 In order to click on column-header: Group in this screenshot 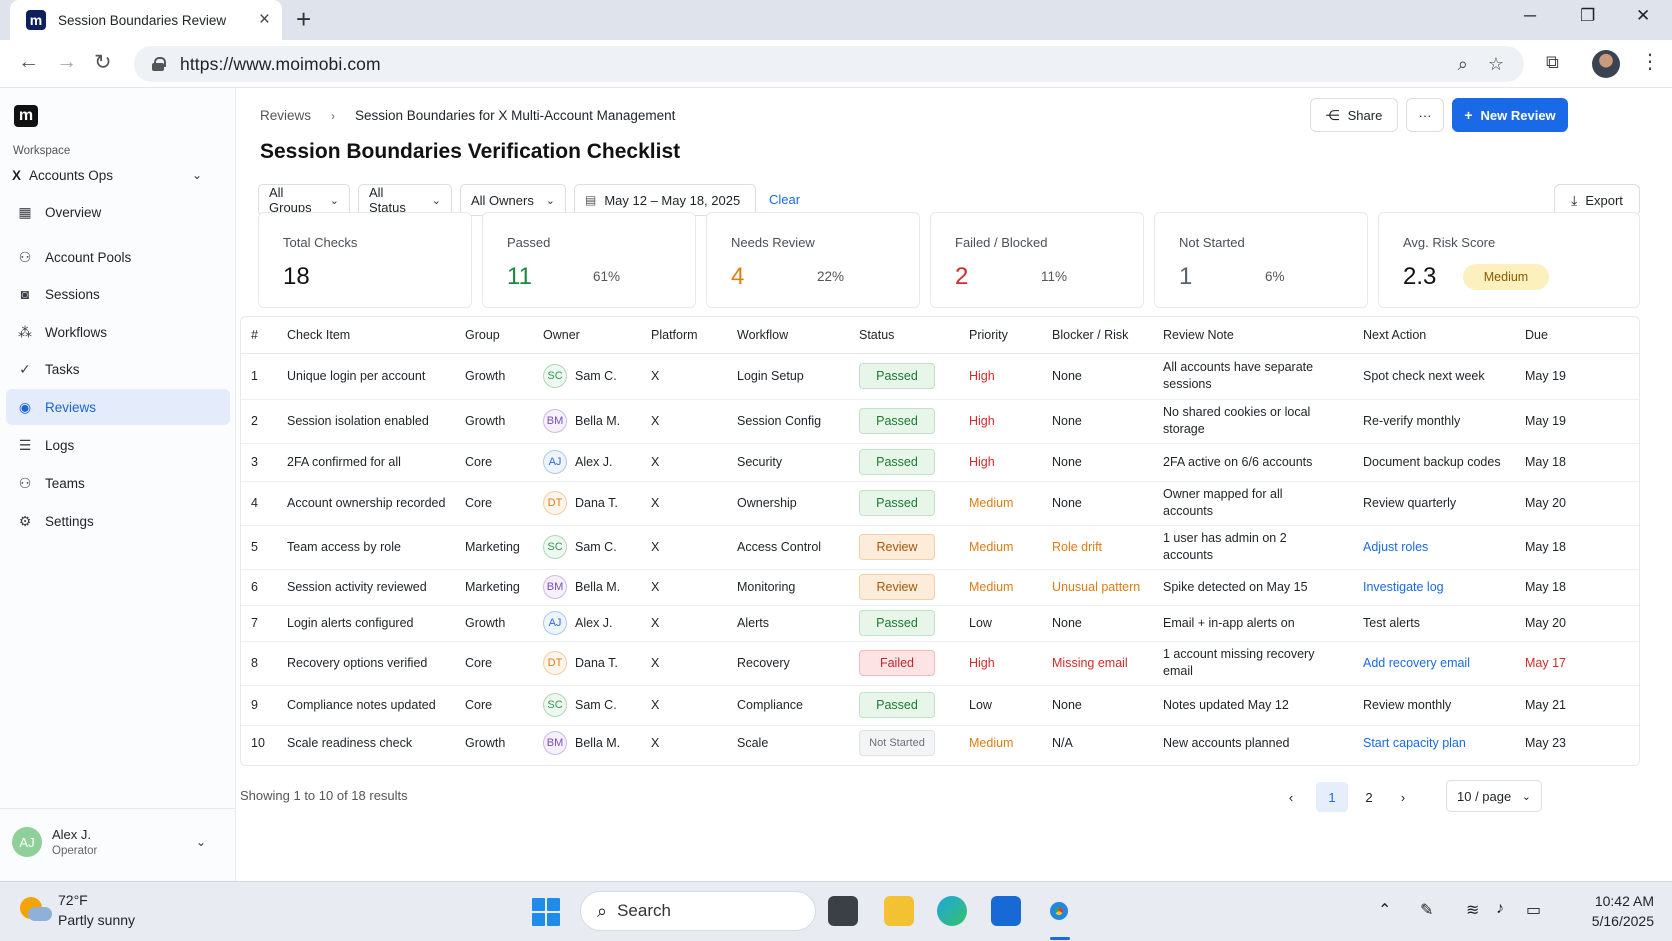, I will do `click(494, 335)`.